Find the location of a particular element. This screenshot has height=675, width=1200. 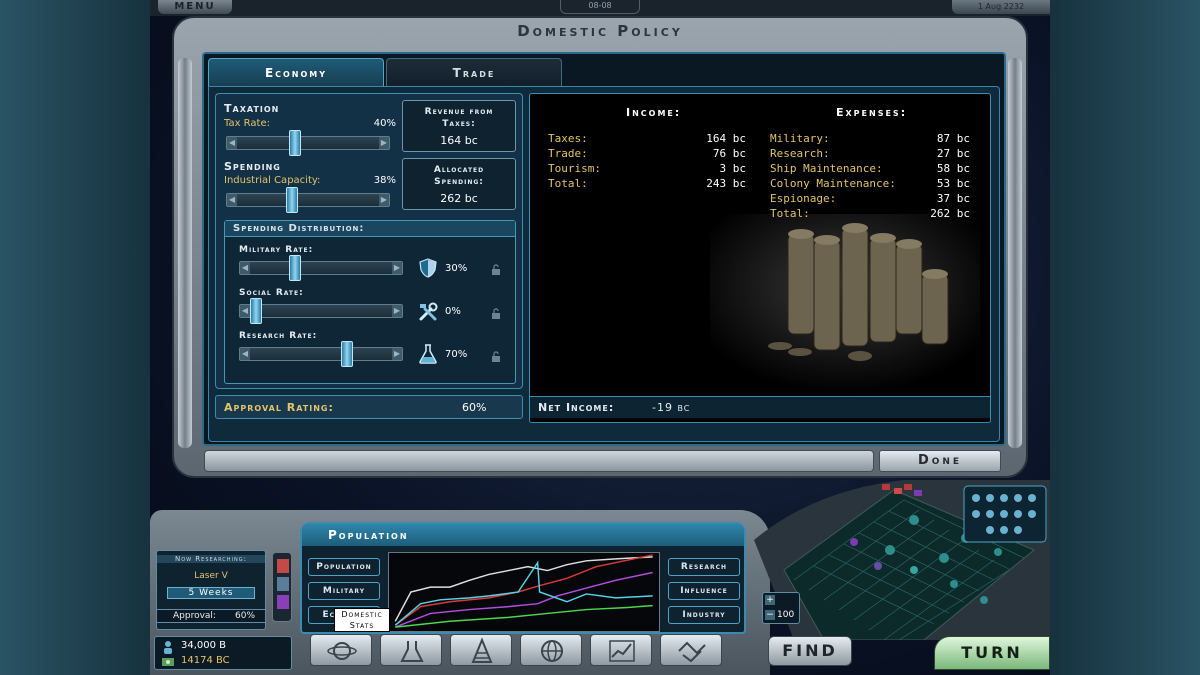

research-button is located at coordinates (411, 650).